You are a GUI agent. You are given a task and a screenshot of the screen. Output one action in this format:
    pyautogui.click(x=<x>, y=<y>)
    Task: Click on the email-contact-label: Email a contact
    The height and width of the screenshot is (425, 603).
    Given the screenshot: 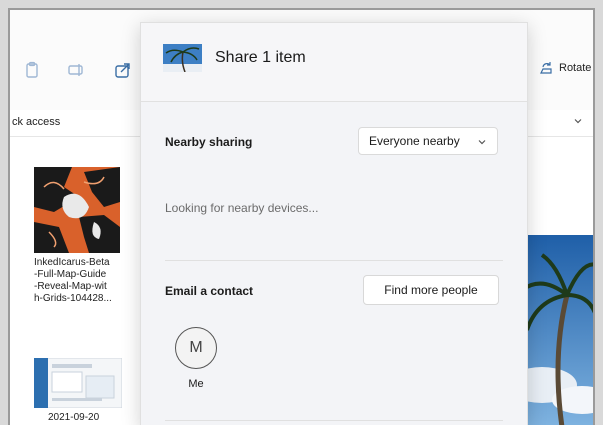 What is the action you would take?
    pyautogui.click(x=209, y=291)
    